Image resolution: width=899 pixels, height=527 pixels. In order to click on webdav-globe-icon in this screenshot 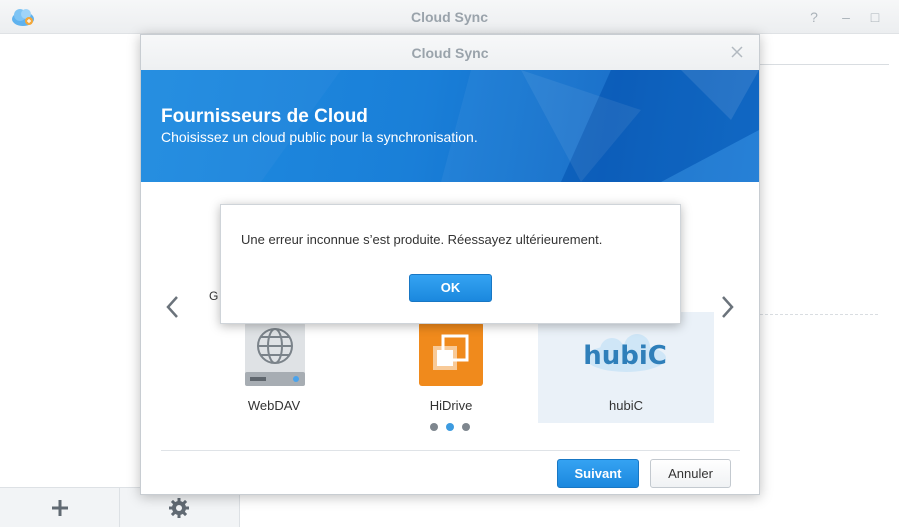, I will do `click(275, 355)`.